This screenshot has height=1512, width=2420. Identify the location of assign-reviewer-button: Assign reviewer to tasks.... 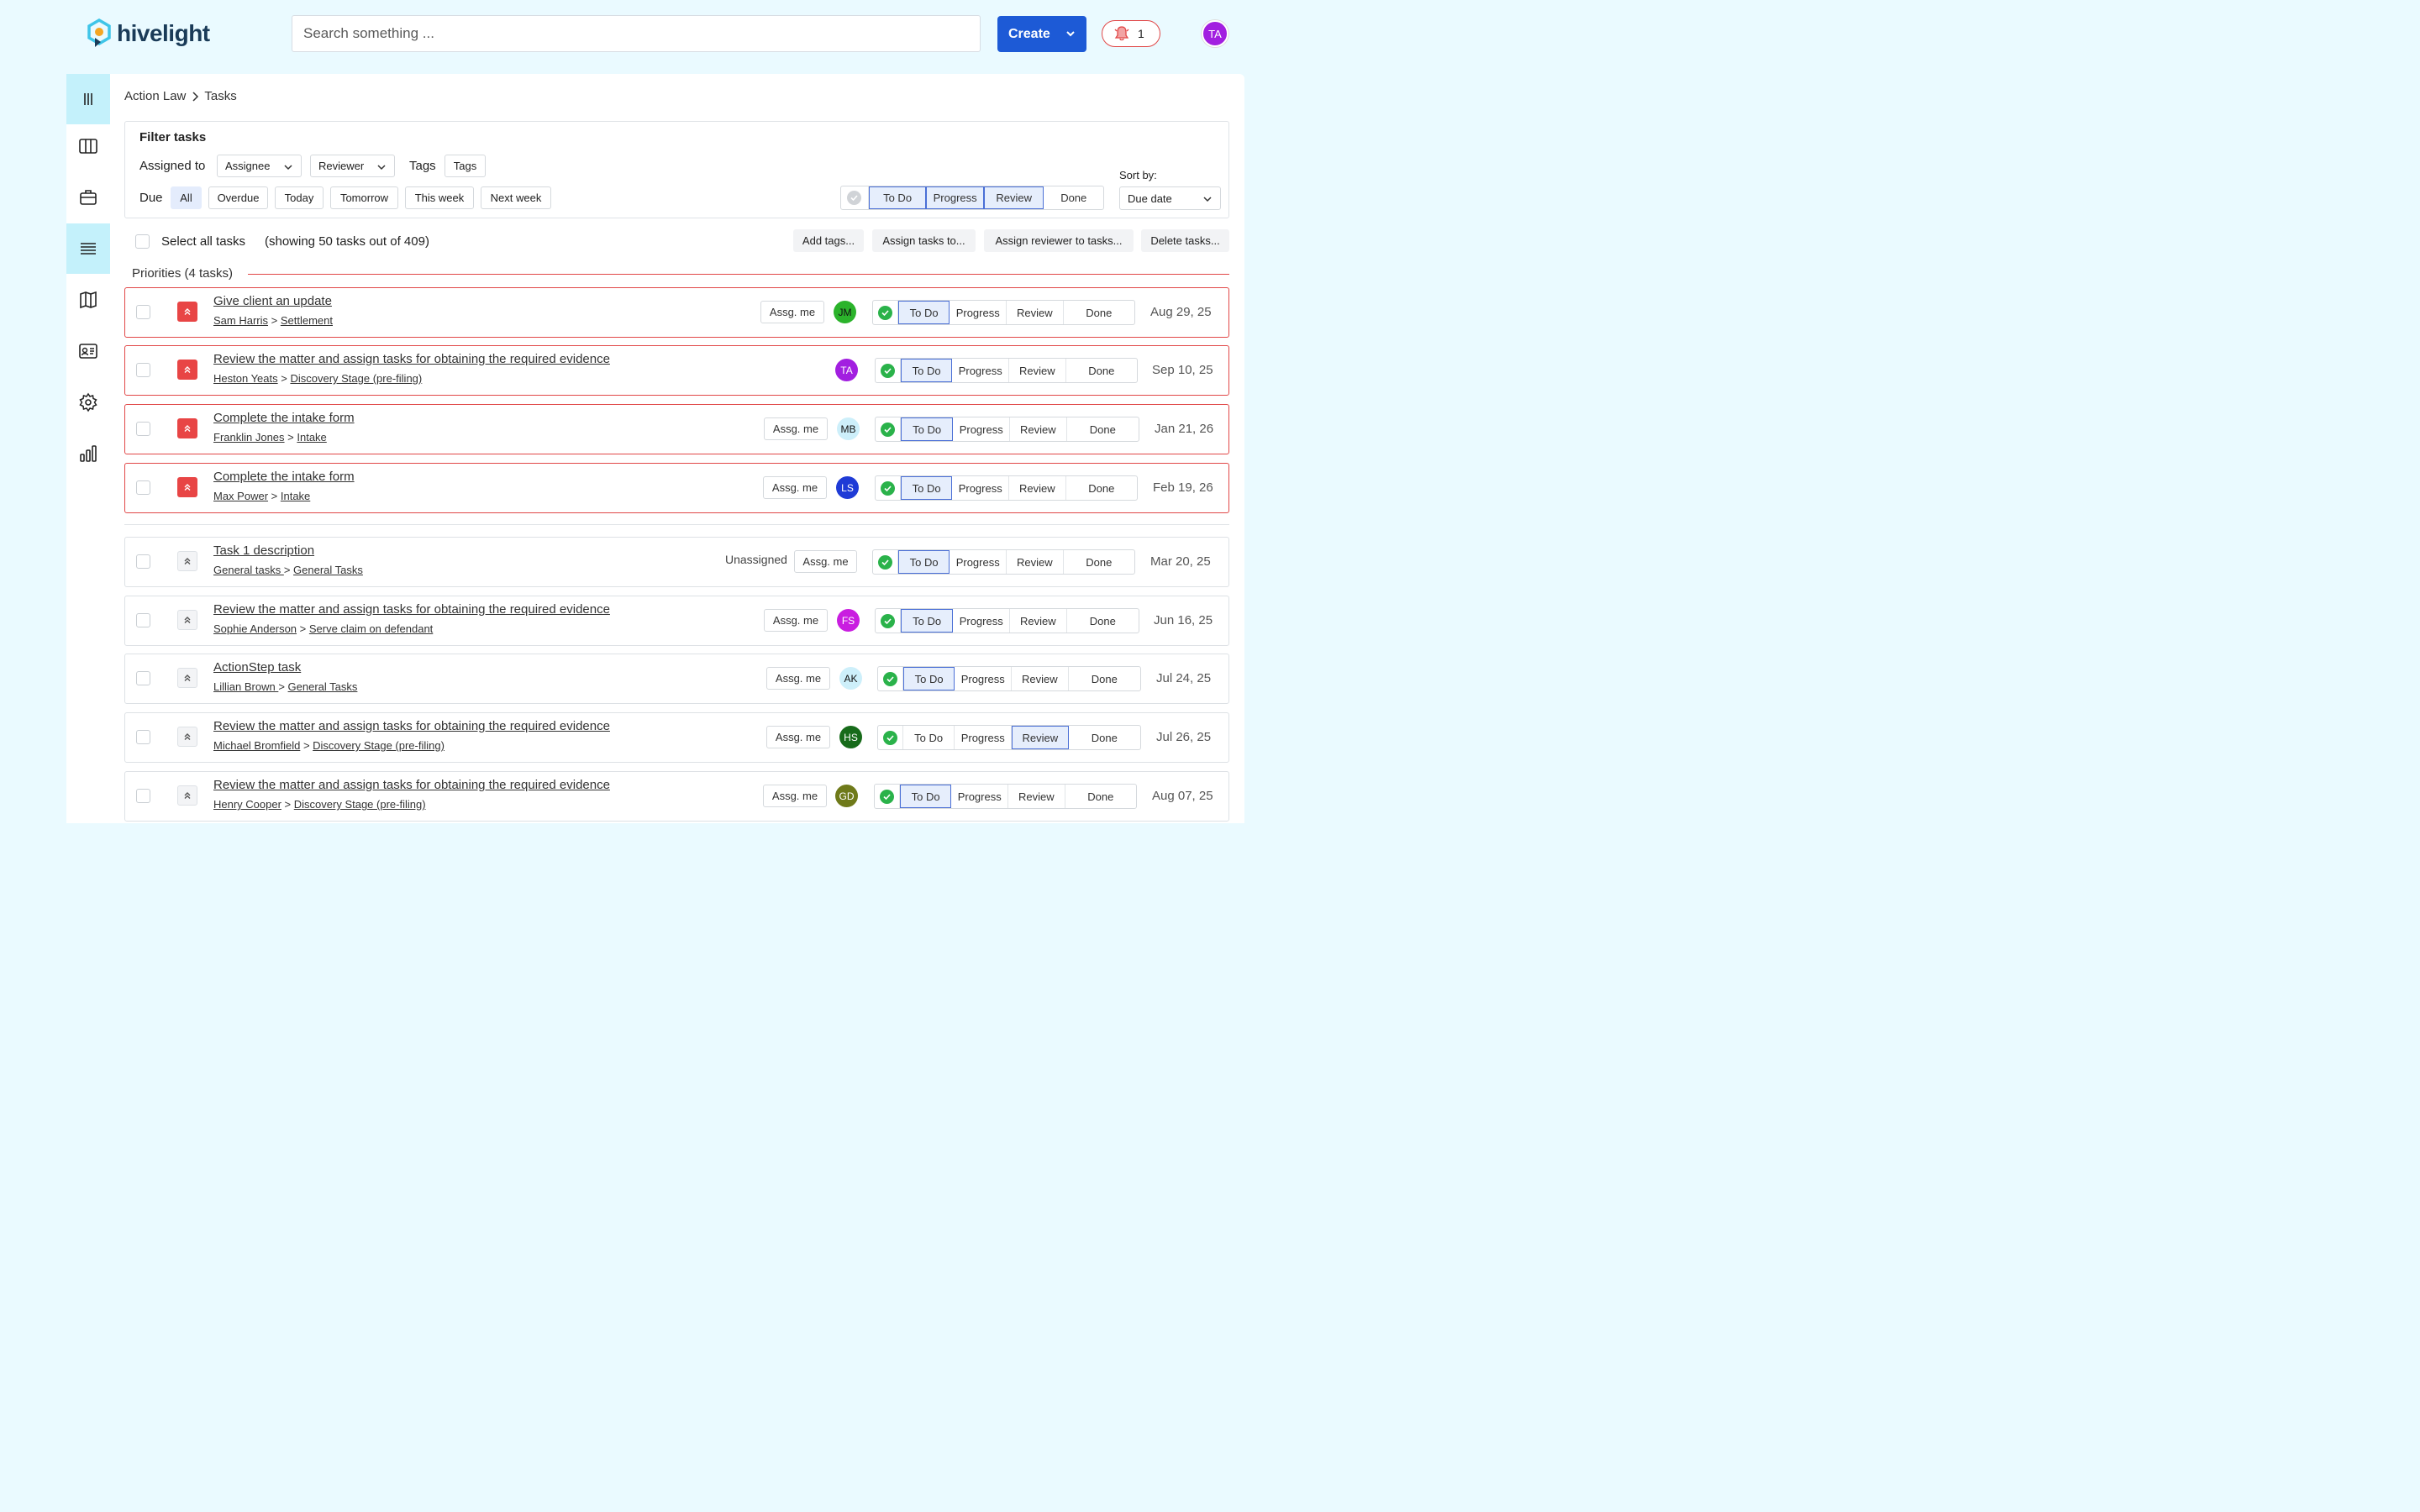
(1059, 240).